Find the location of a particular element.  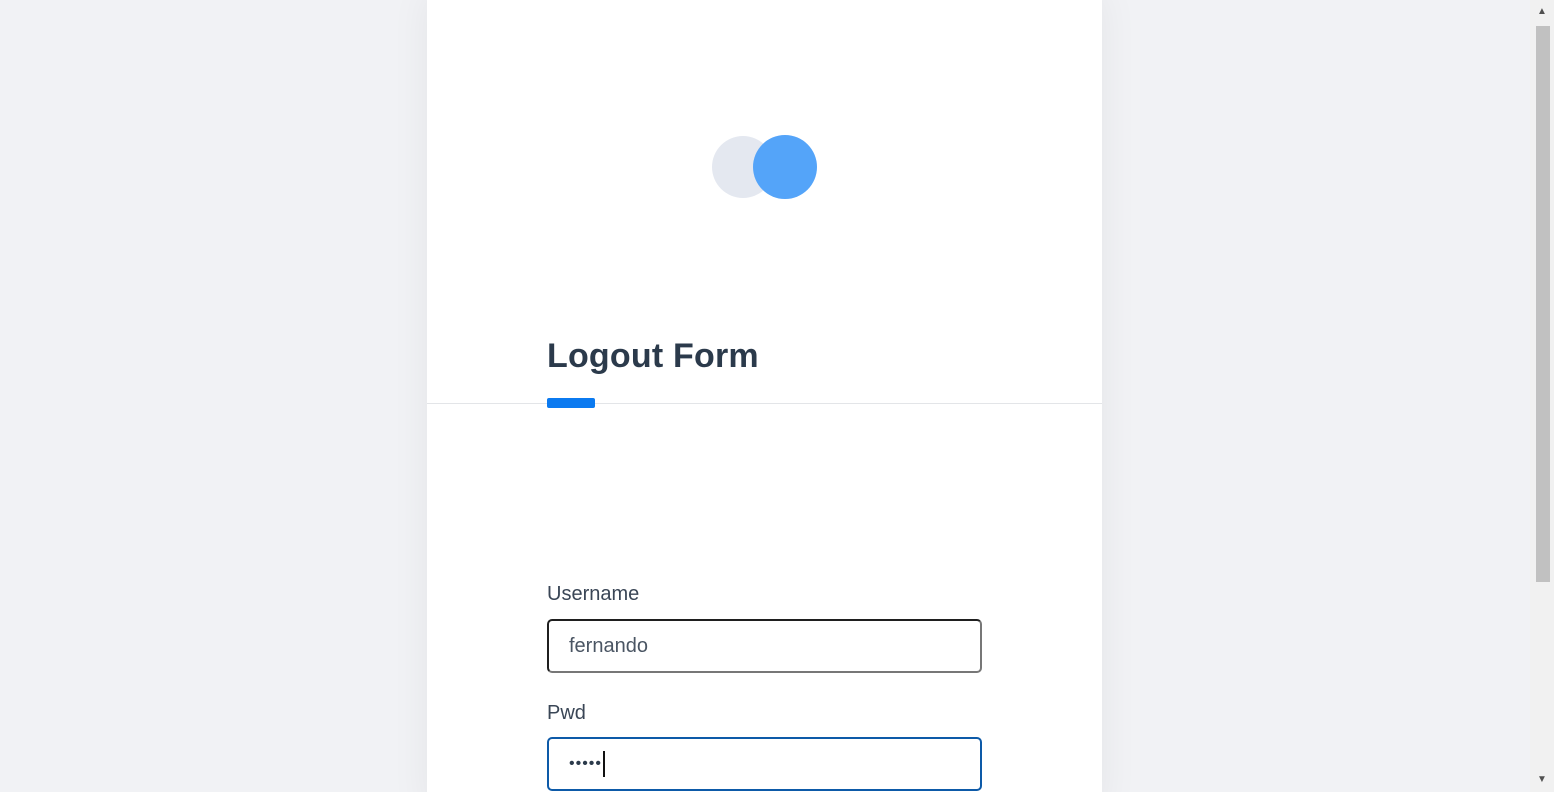

username-label: Username is located at coordinates (593, 594).